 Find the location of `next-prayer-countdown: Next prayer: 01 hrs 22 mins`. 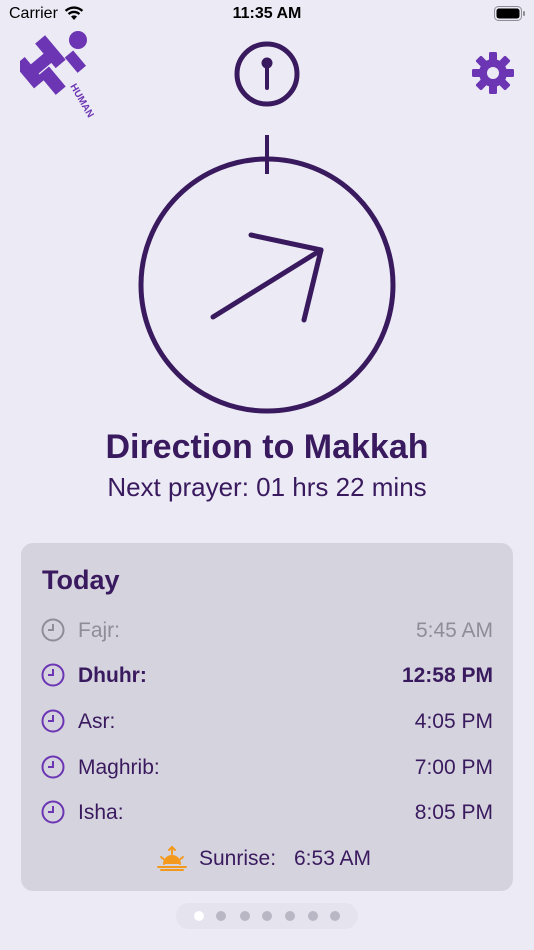

next-prayer-countdown: Next prayer: 01 hrs 22 mins is located at coordinates (267, 487).